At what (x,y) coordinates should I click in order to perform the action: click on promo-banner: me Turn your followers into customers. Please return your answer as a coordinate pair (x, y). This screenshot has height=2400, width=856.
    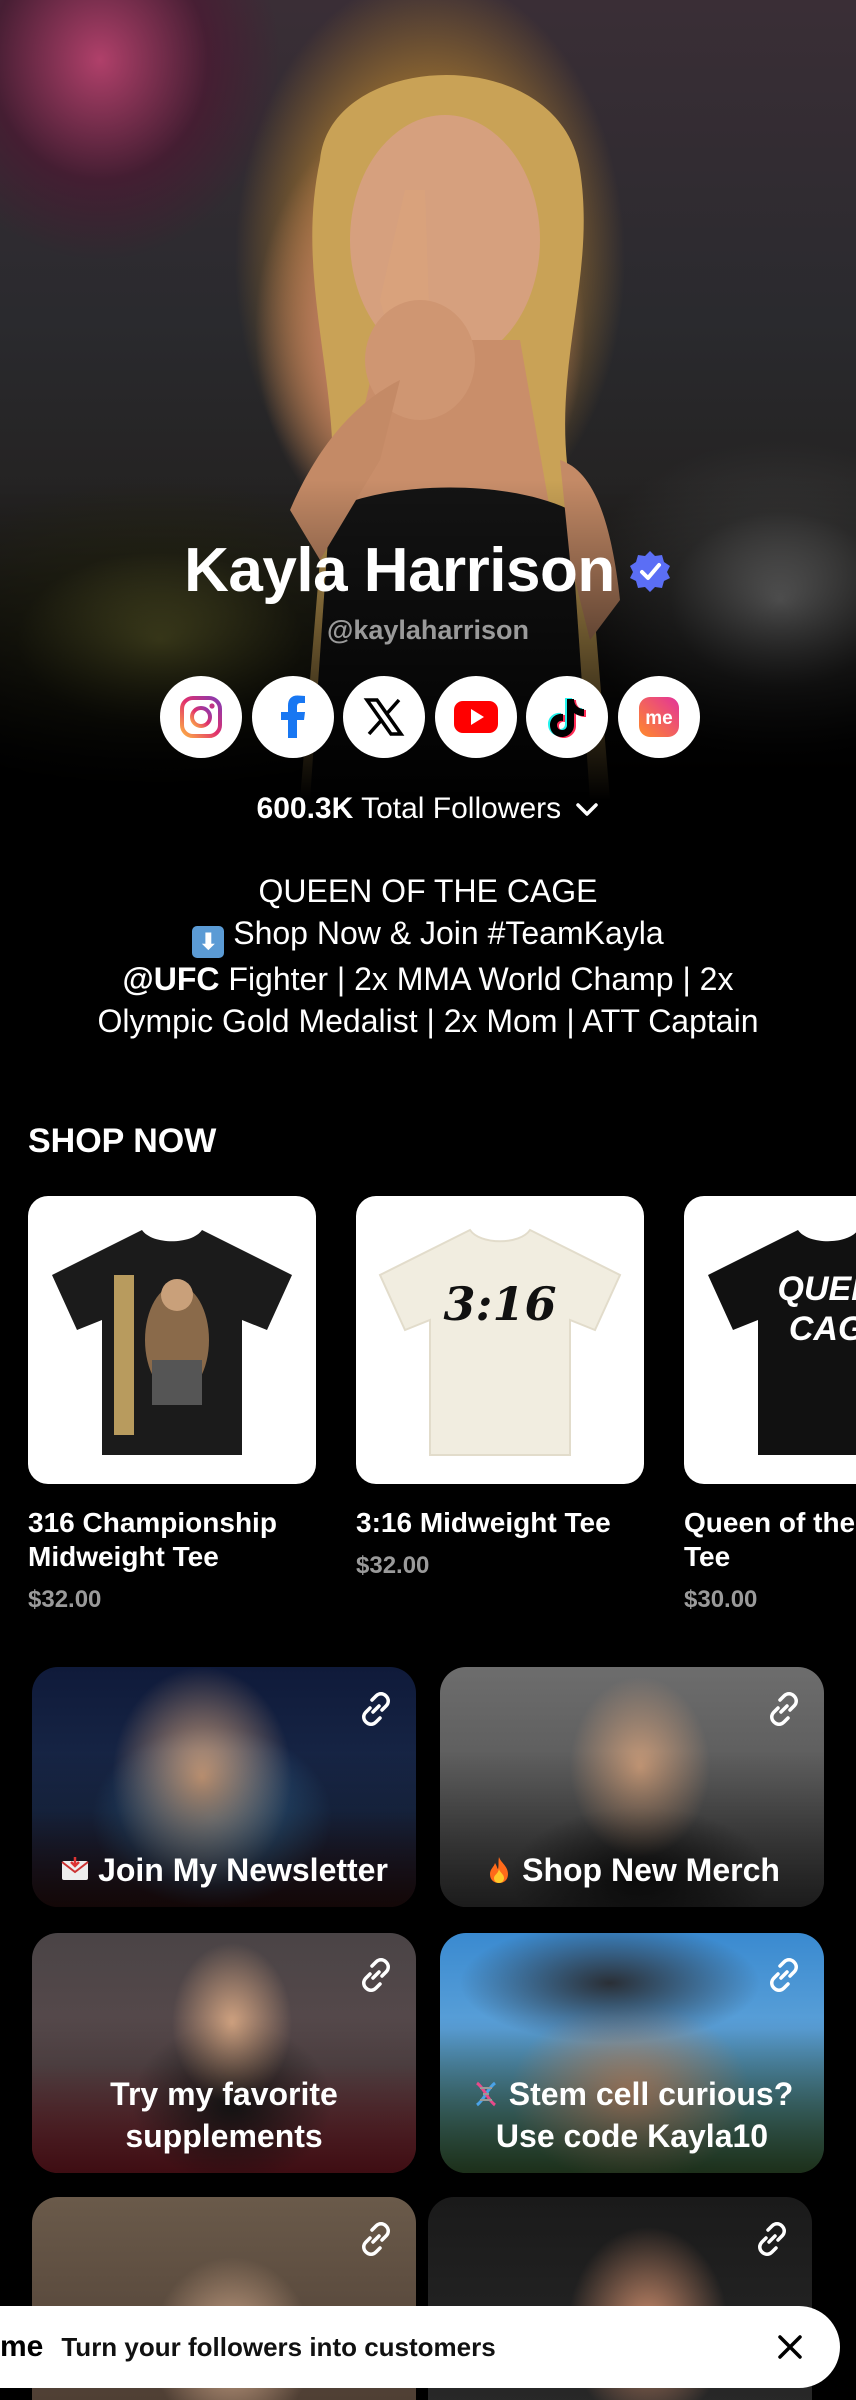
    Looking at the image, I should click on (420, 2347).